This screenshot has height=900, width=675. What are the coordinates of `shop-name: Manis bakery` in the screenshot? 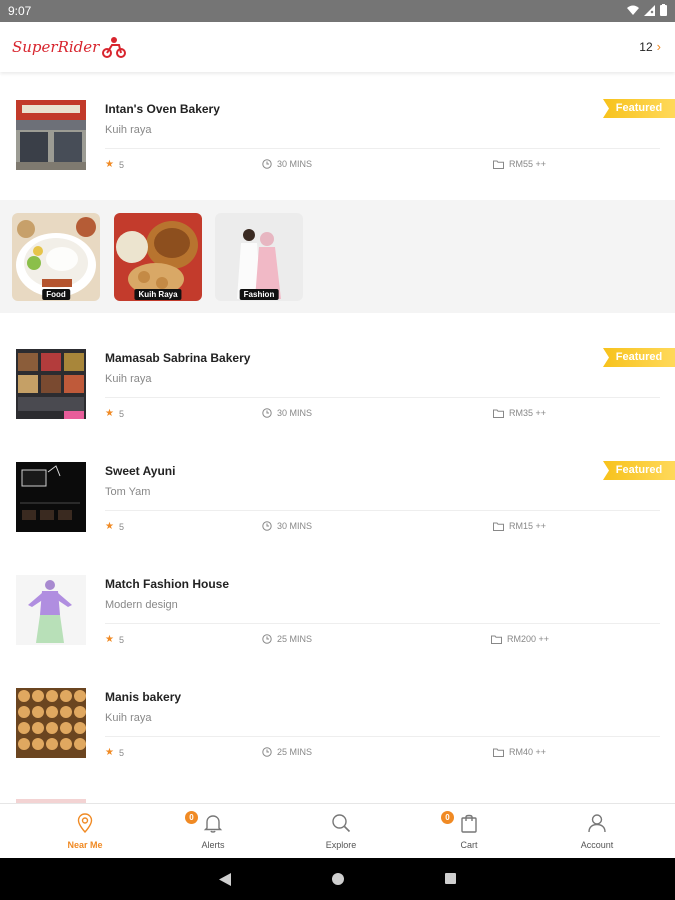 It's located at (143, 697).